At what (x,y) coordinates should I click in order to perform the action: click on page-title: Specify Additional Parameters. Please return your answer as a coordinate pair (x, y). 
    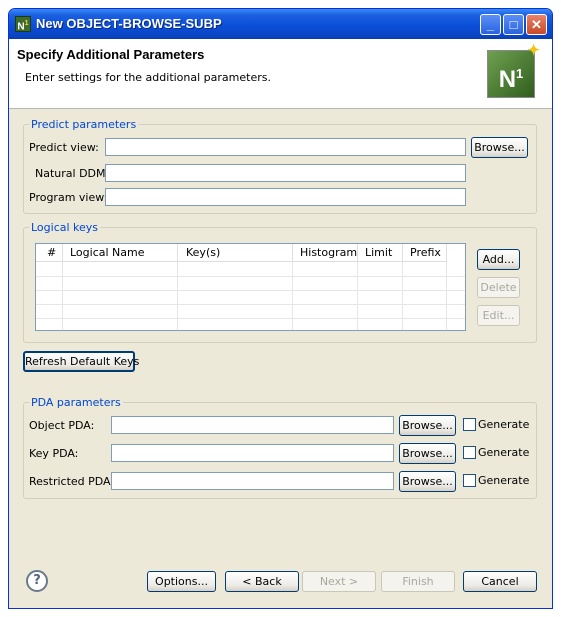
    Looking at the image, I should click on (111, 54).